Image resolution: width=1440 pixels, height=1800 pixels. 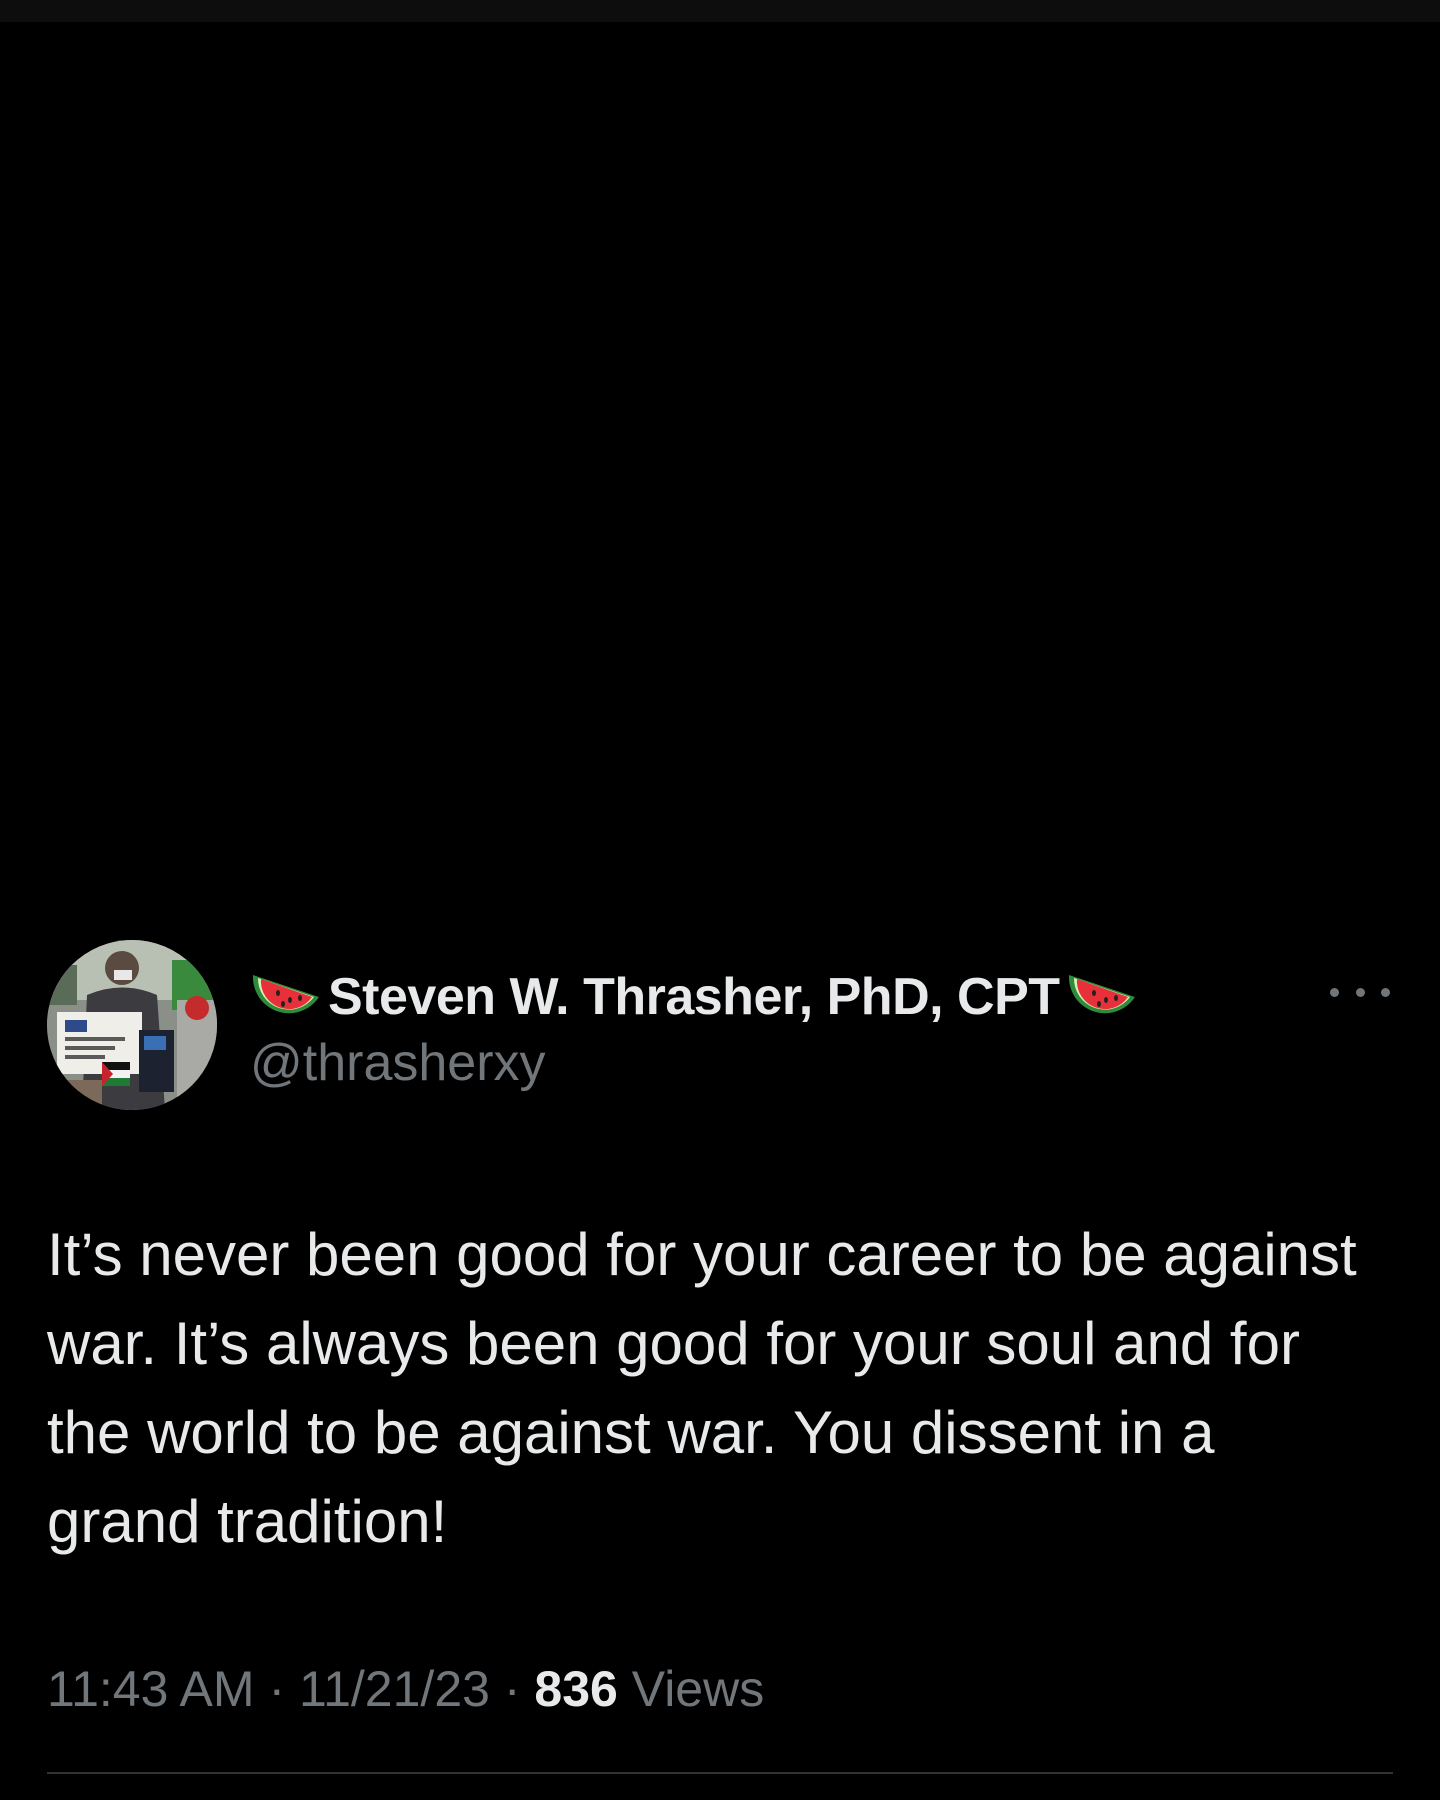 I want to click on status-bar, so click(x=720, y=11).